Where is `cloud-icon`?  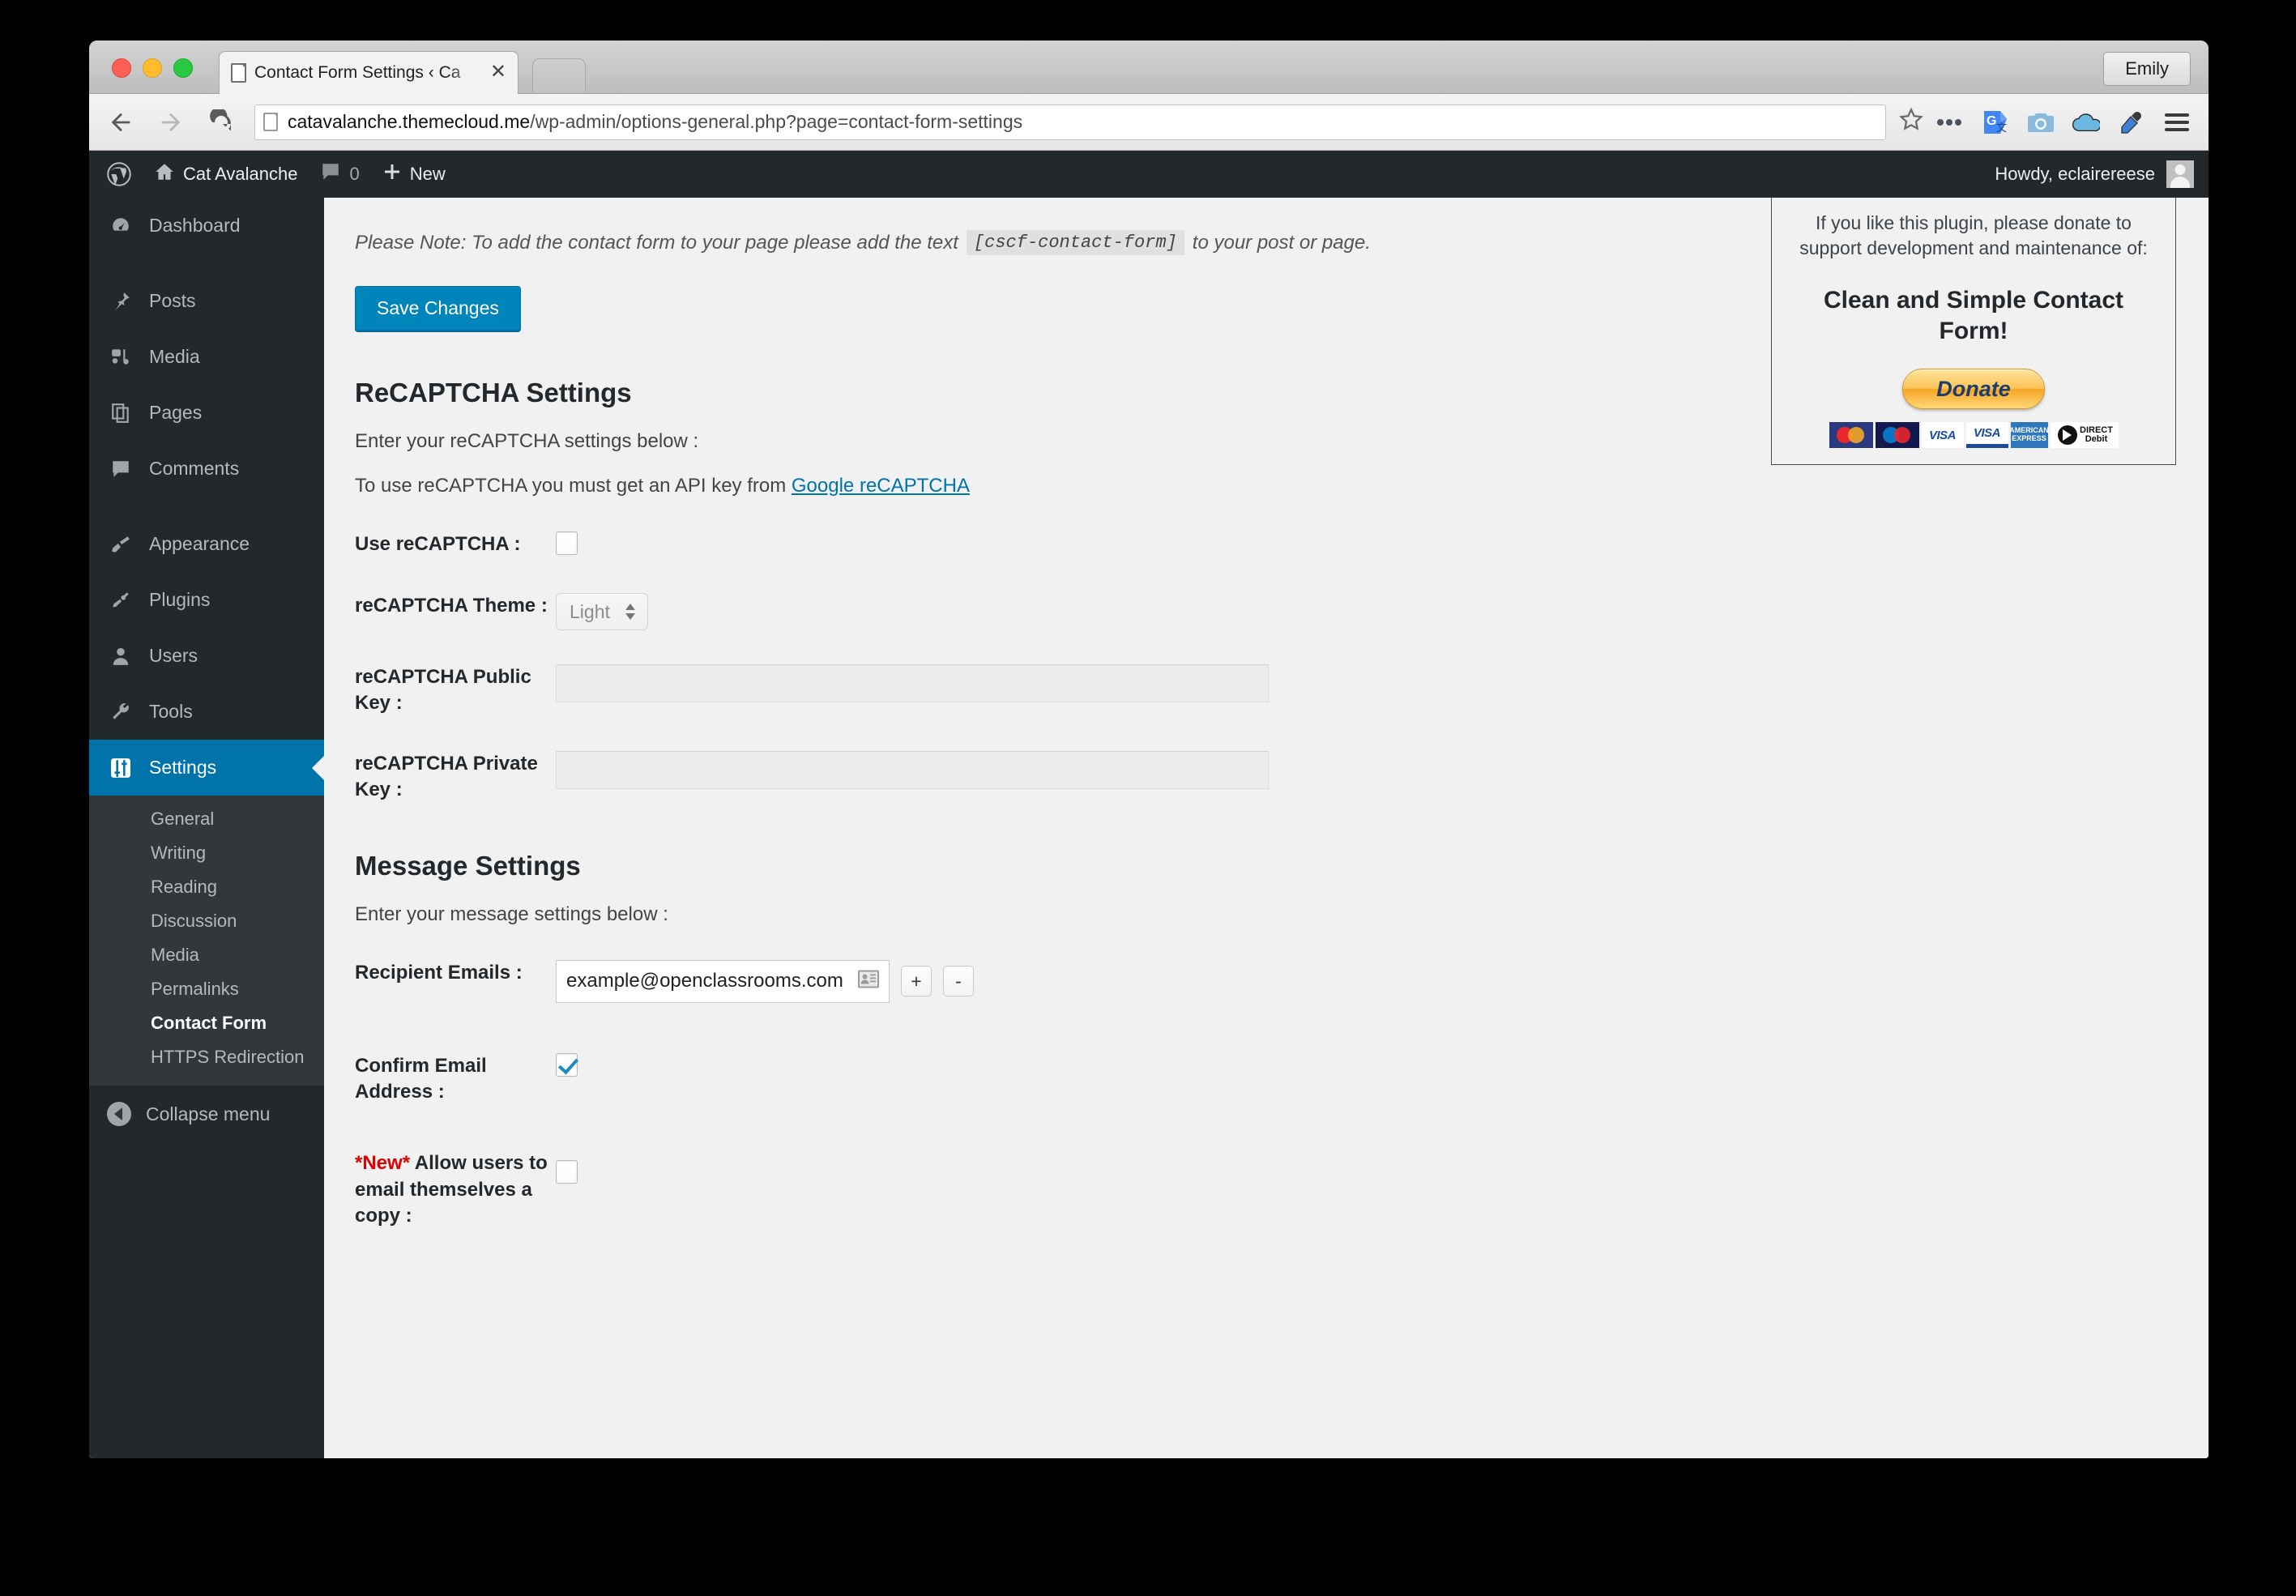 cloud-icon is located at coordinates (2086, 122).